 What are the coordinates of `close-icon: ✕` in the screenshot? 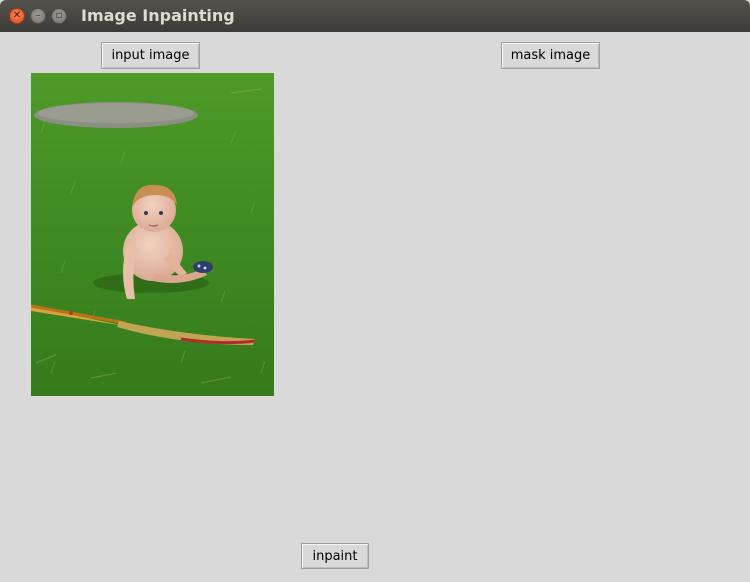 It's located at (17, 16).